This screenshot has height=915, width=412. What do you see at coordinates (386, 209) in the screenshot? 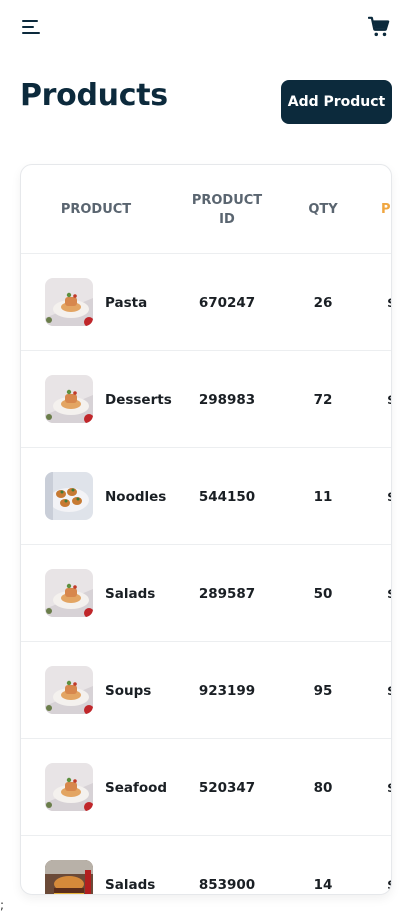
I see `column-header-price: P` at bounding box center [386, 209].